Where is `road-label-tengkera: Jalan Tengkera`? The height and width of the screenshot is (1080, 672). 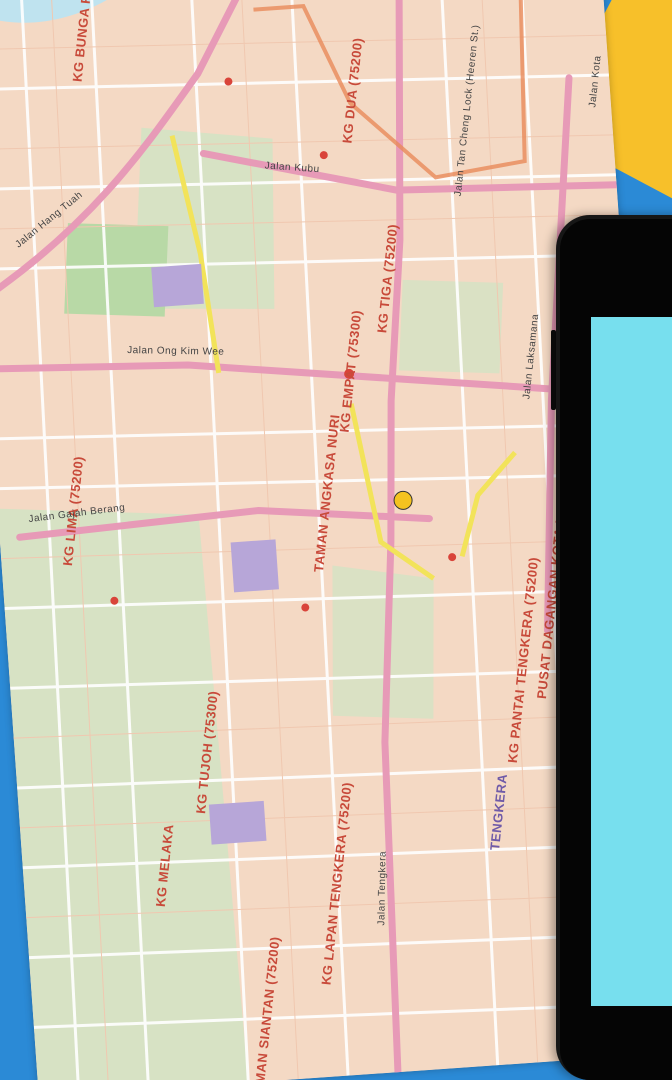 road-label-tengkera: Jalan Tengkera is located at coordinates (382, 888).